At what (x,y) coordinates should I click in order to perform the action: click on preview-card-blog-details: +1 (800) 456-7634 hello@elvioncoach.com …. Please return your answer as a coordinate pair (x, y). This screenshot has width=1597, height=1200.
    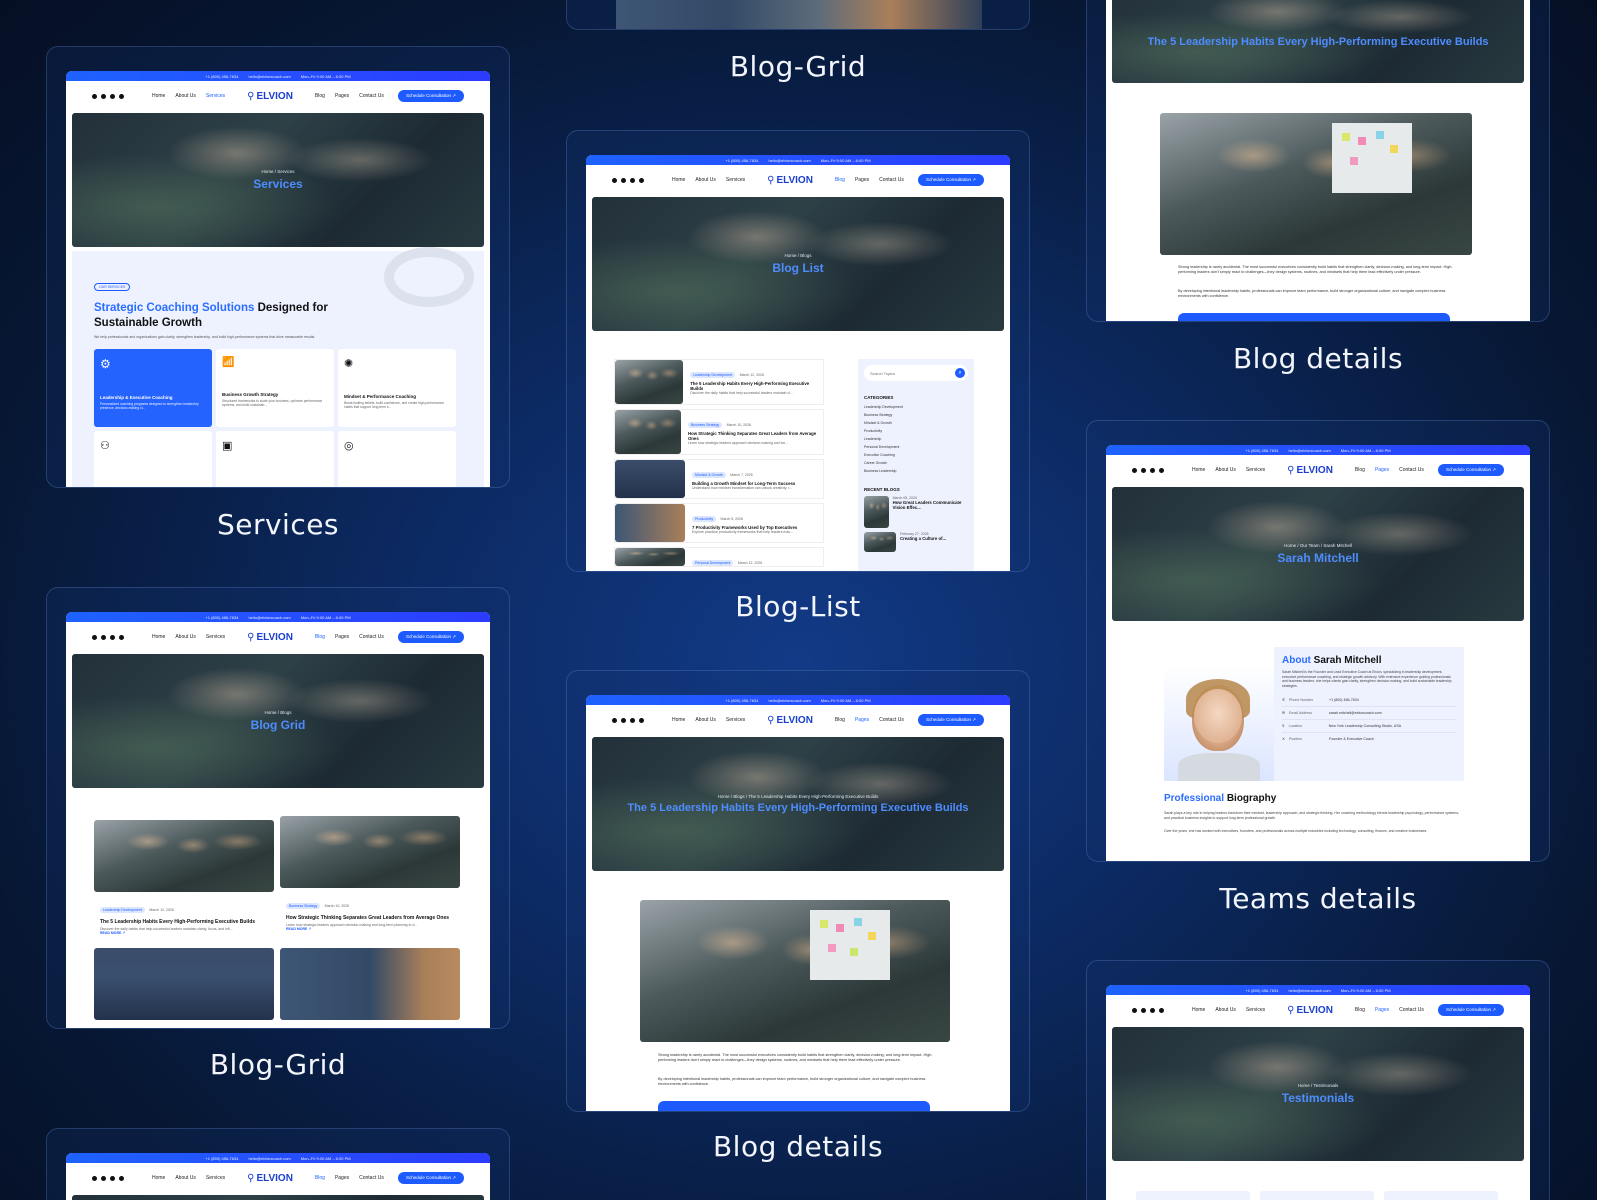
    Looking at the image, I should click on (798, 891).